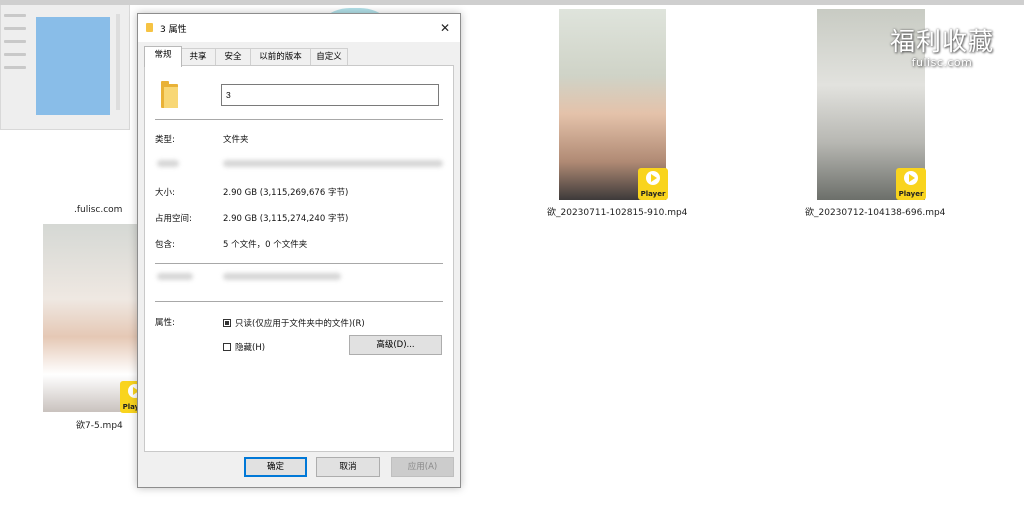  What do you see at coordinates (512, 2) in the screenshot?
I see `thumbnail-topbar` at bounding box center [512, 2].